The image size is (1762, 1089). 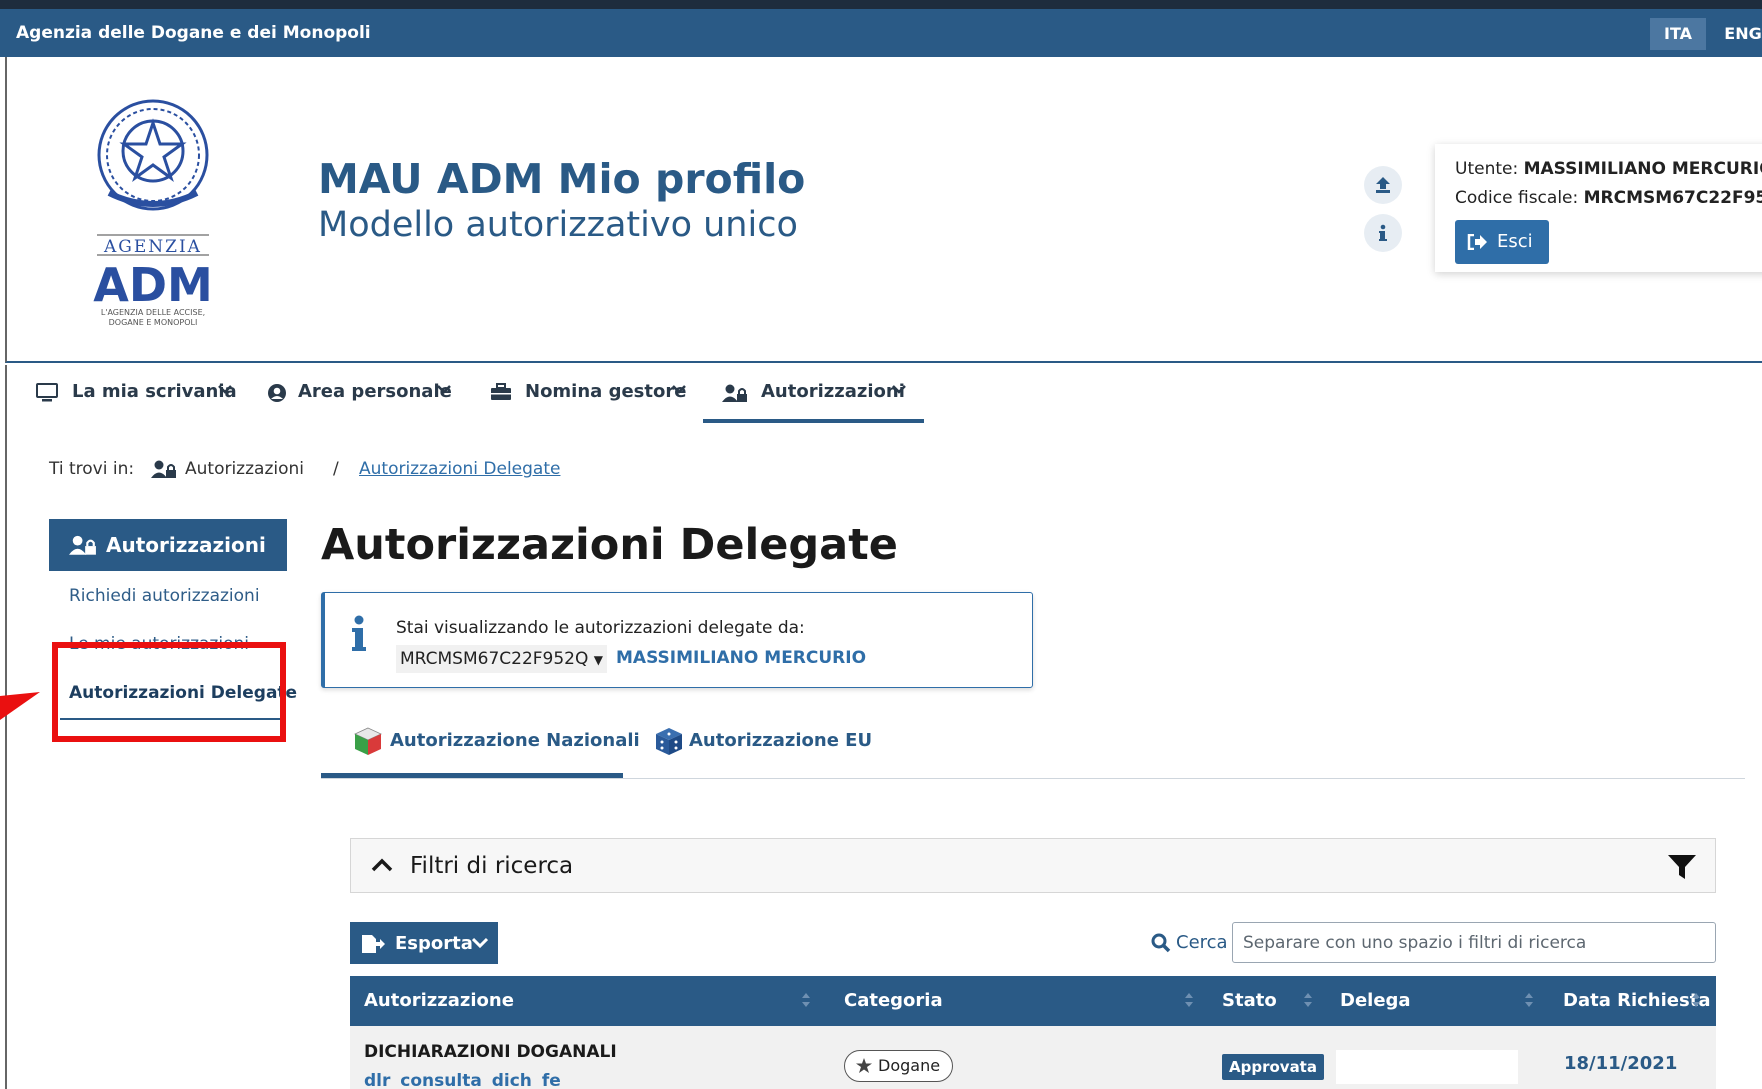 I want to click on sidebar-heading-label: Autorizzazioni, so click(x=186, y=545).